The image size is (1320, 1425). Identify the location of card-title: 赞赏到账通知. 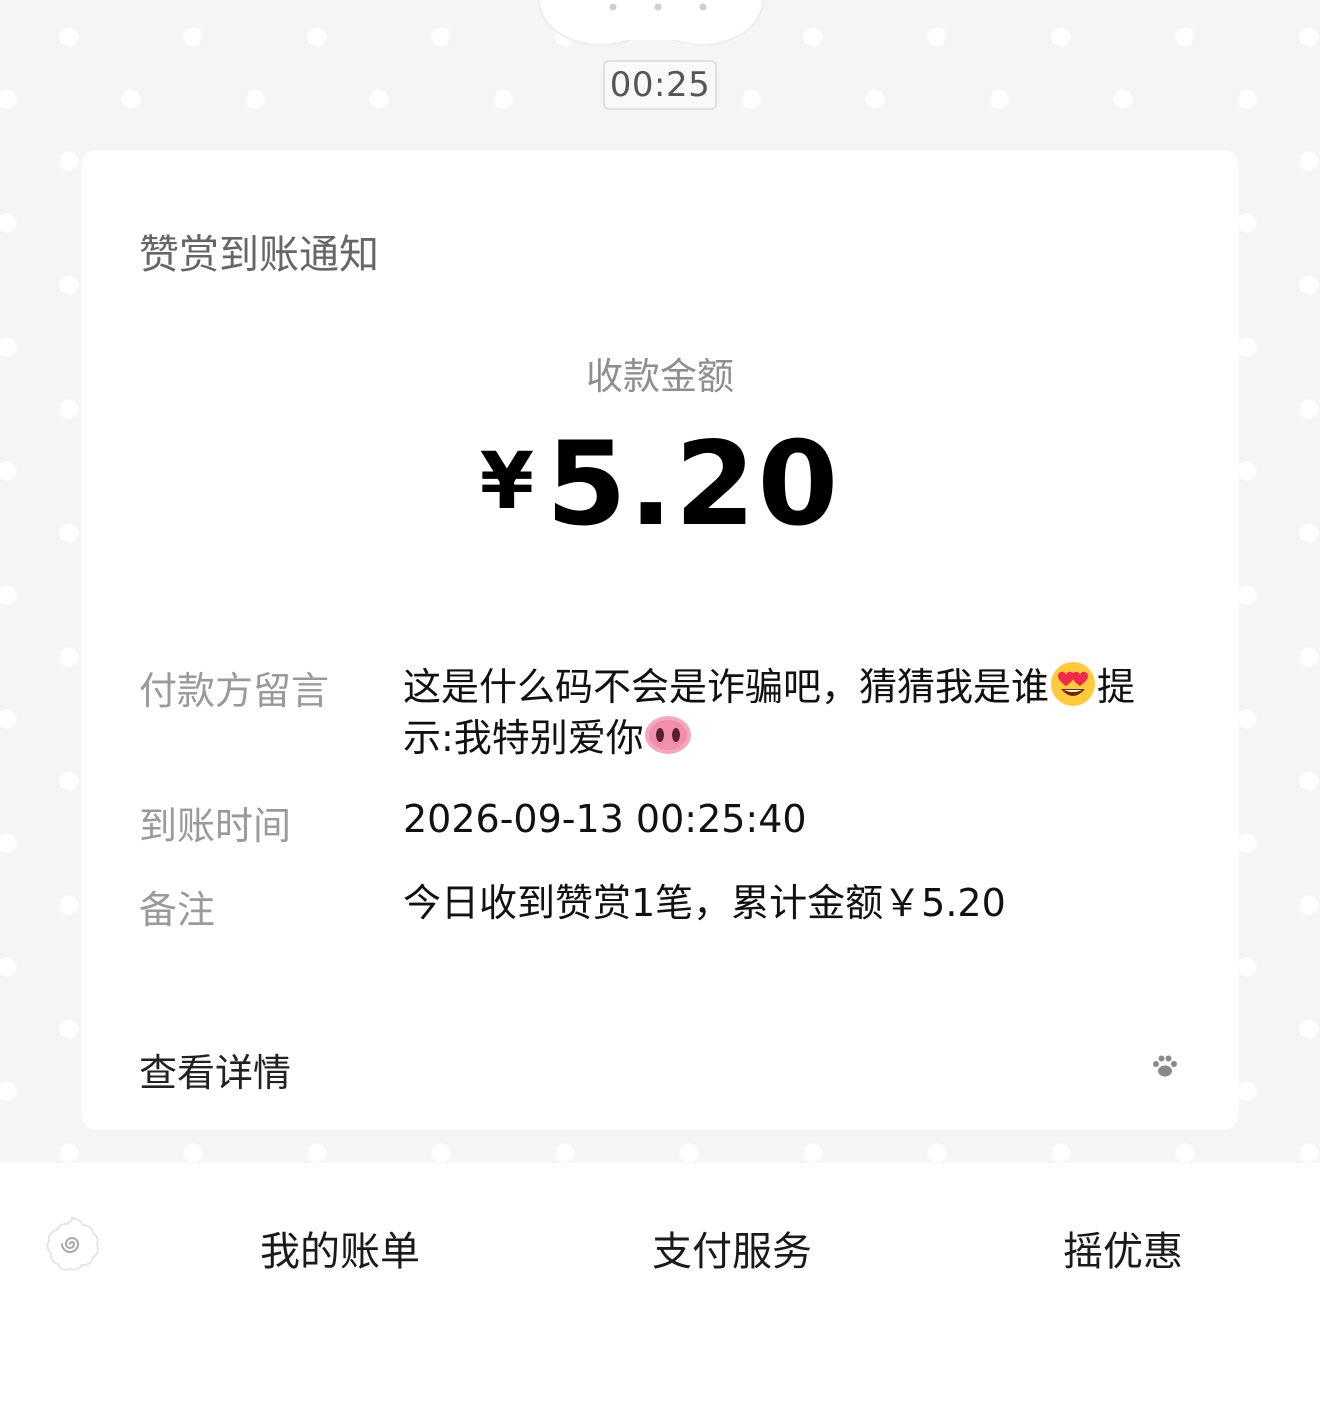
(259, 255).